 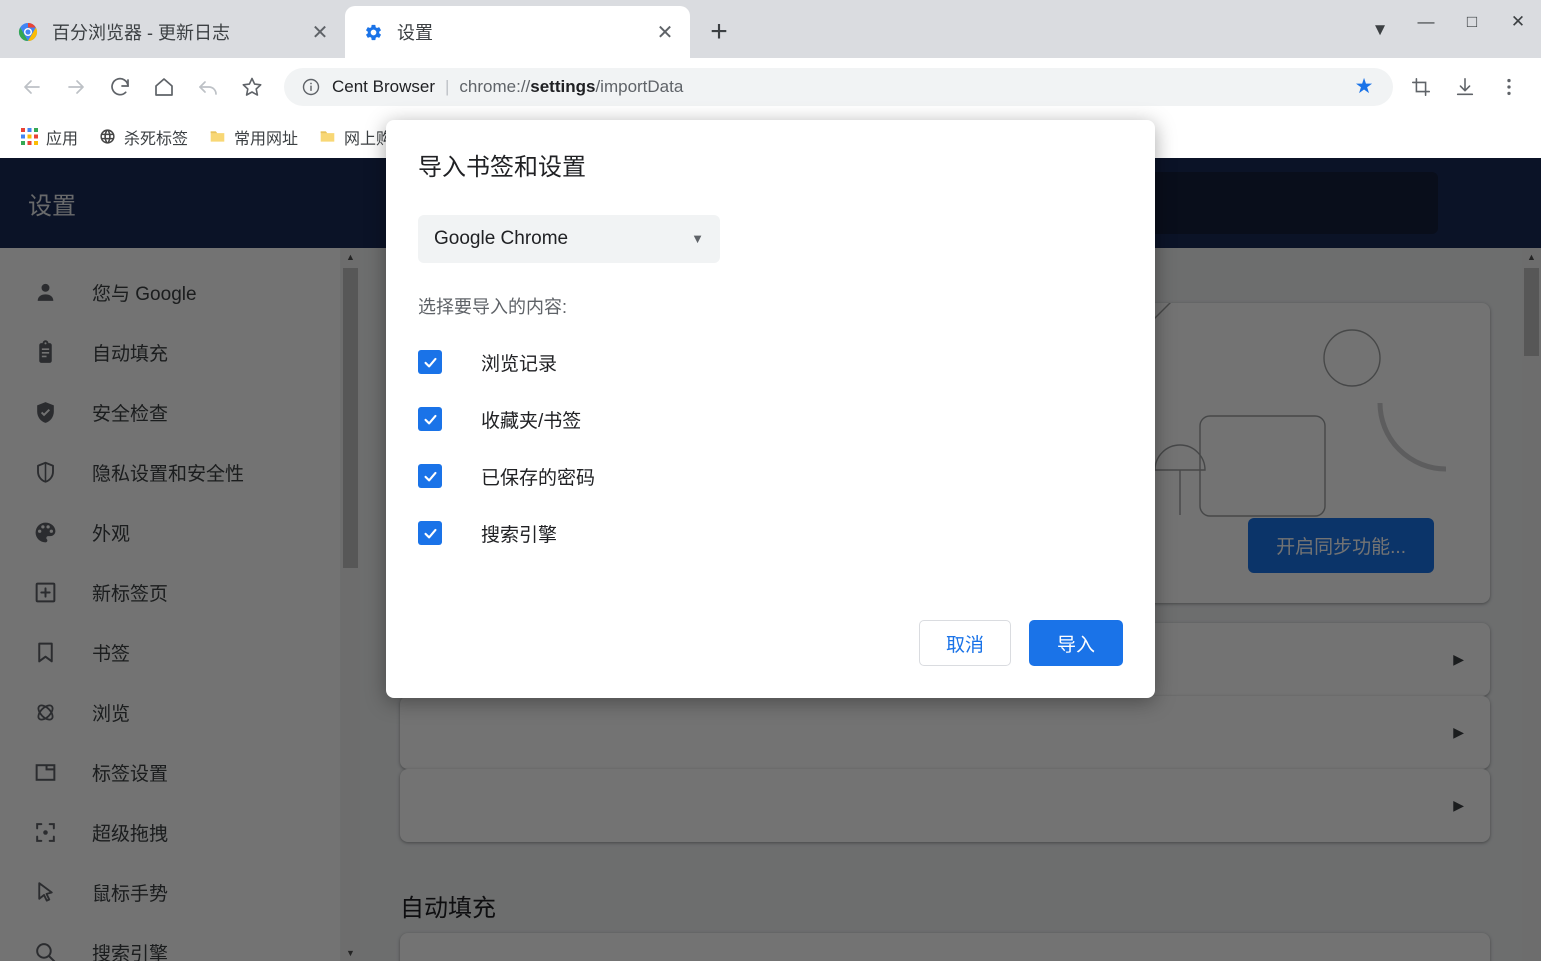 What do you see at coordinates (697, 239) in the screenshot?
I see `chevron-down-icon: ▼` at bounding box center [697, 239].